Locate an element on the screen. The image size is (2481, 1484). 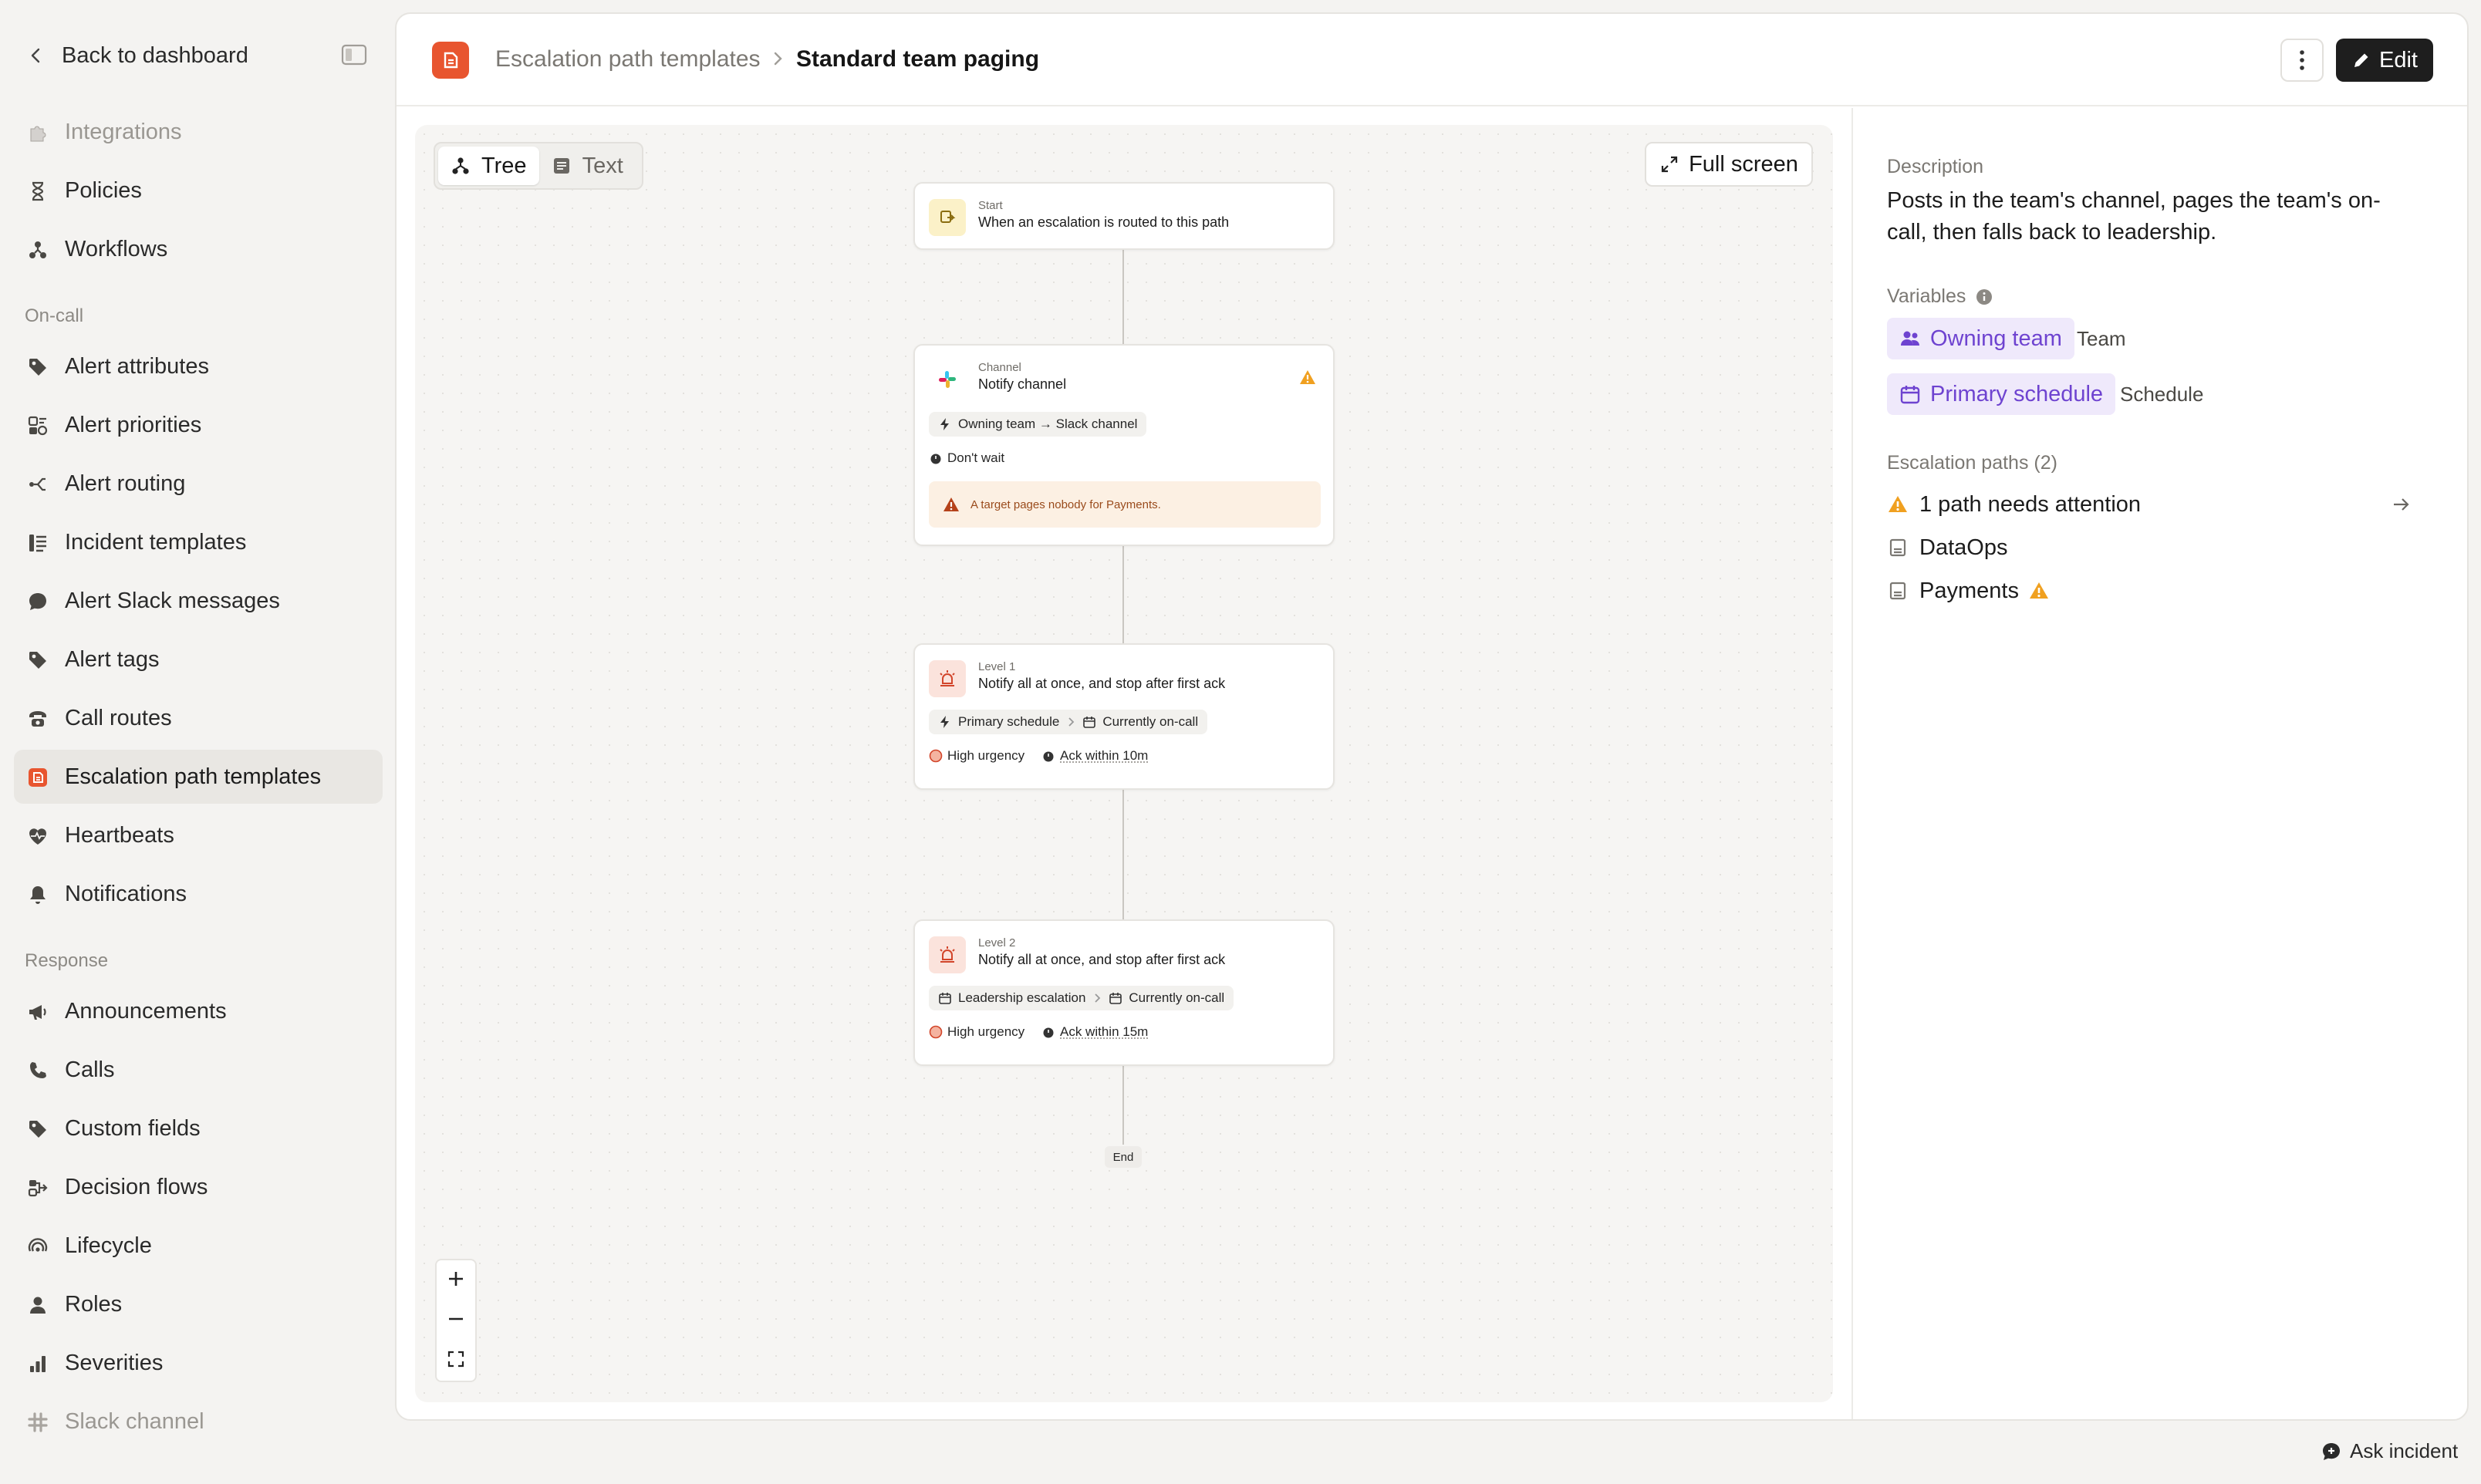
info-icon is located at coordinates (1984, 297).